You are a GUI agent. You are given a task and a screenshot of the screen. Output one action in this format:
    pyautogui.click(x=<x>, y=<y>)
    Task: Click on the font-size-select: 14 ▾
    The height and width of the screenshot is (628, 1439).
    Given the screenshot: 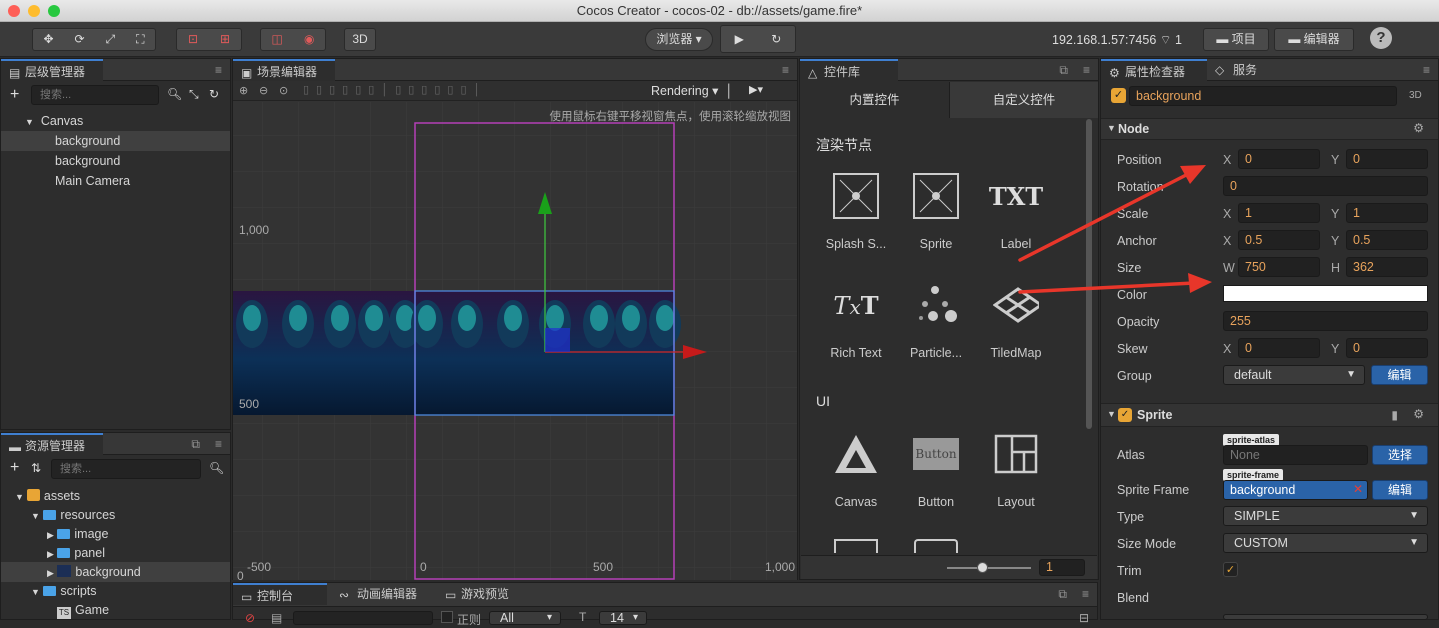 What is the action you would take?
    pyautogui.click(x=623, y=618)
    